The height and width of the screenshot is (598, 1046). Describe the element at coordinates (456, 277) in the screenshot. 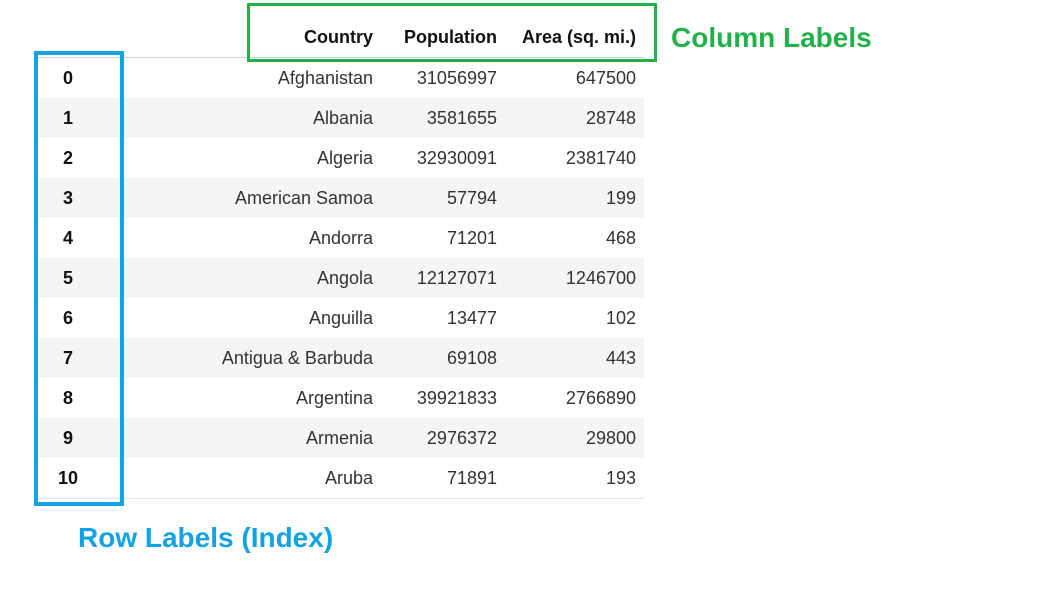

I see `cell-population: 12127071` at that location.